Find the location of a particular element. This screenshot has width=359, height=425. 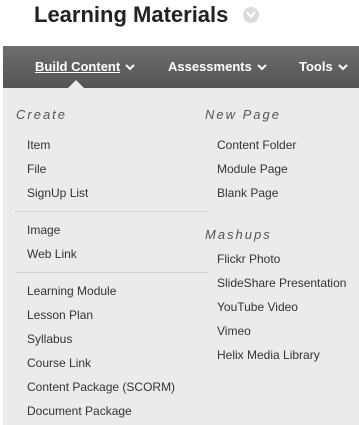

page-header: Learning Materials is located at coordinates (179, 23).